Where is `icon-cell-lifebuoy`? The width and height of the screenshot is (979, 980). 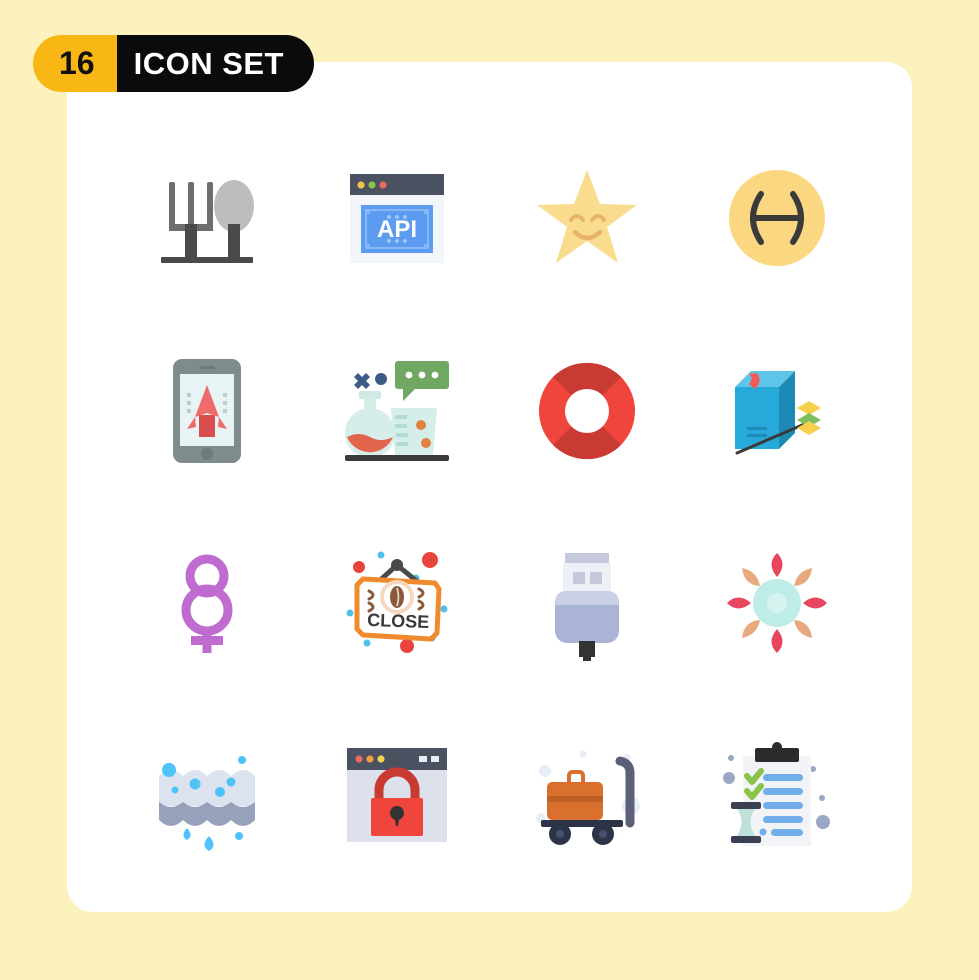
icon-cell-lifebuoy is located at coordinates (587, 411).